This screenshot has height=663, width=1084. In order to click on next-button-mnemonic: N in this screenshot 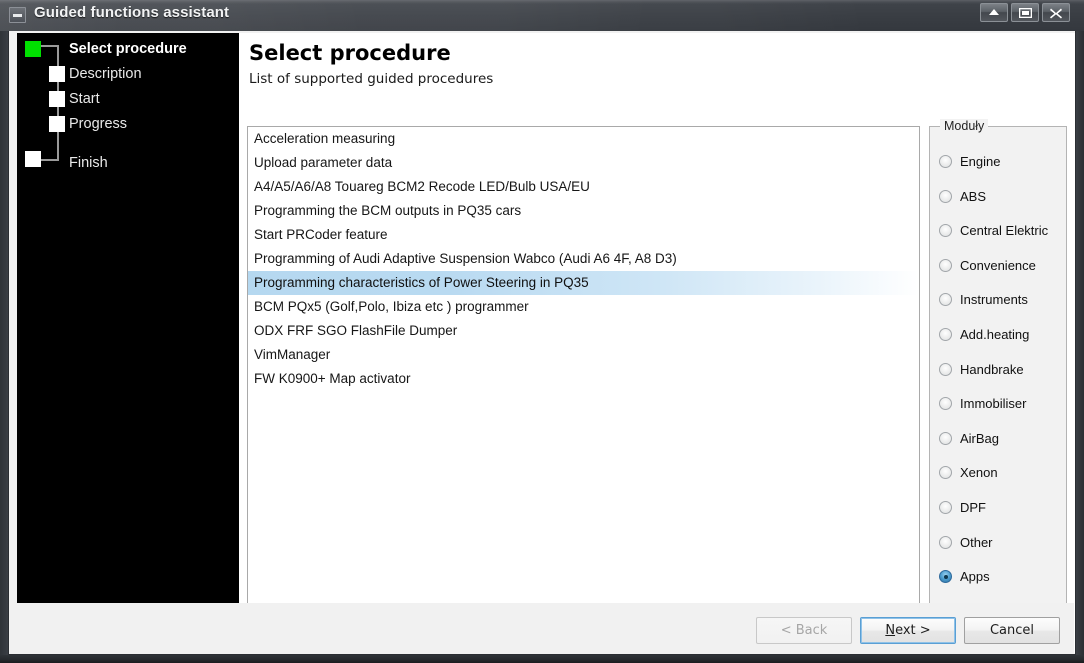, I will do `click(890, 630)`.